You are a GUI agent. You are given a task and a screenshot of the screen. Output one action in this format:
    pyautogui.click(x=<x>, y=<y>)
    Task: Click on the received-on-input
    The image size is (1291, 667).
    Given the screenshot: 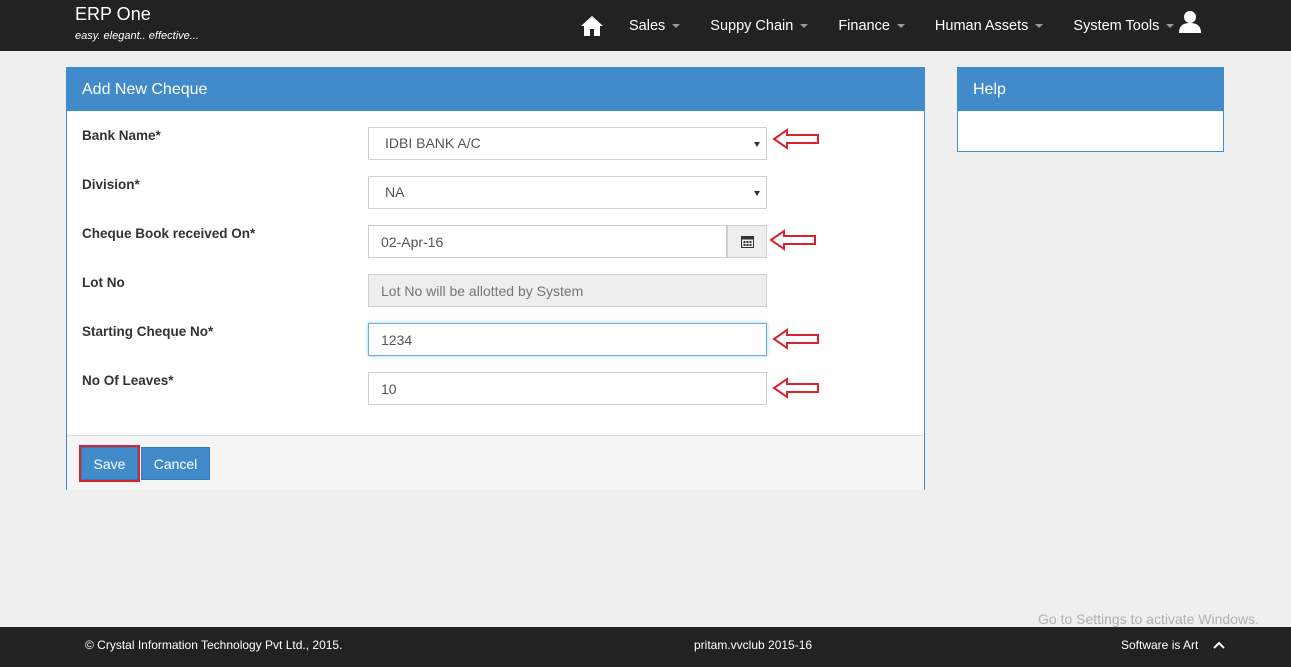 What is the action you would take?
    pyautogui.click(x=547, y=241)
    